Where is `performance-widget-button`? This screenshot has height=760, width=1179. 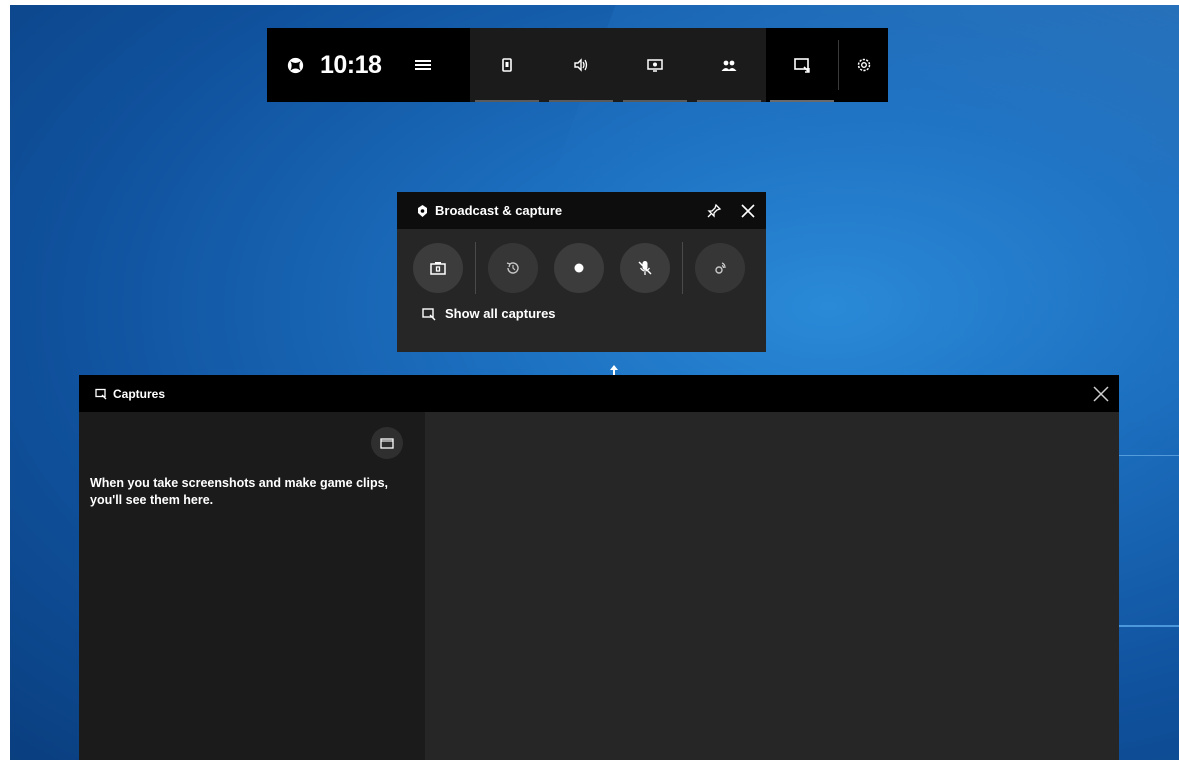 performance-widget-button is located at coordinates (581, 65).